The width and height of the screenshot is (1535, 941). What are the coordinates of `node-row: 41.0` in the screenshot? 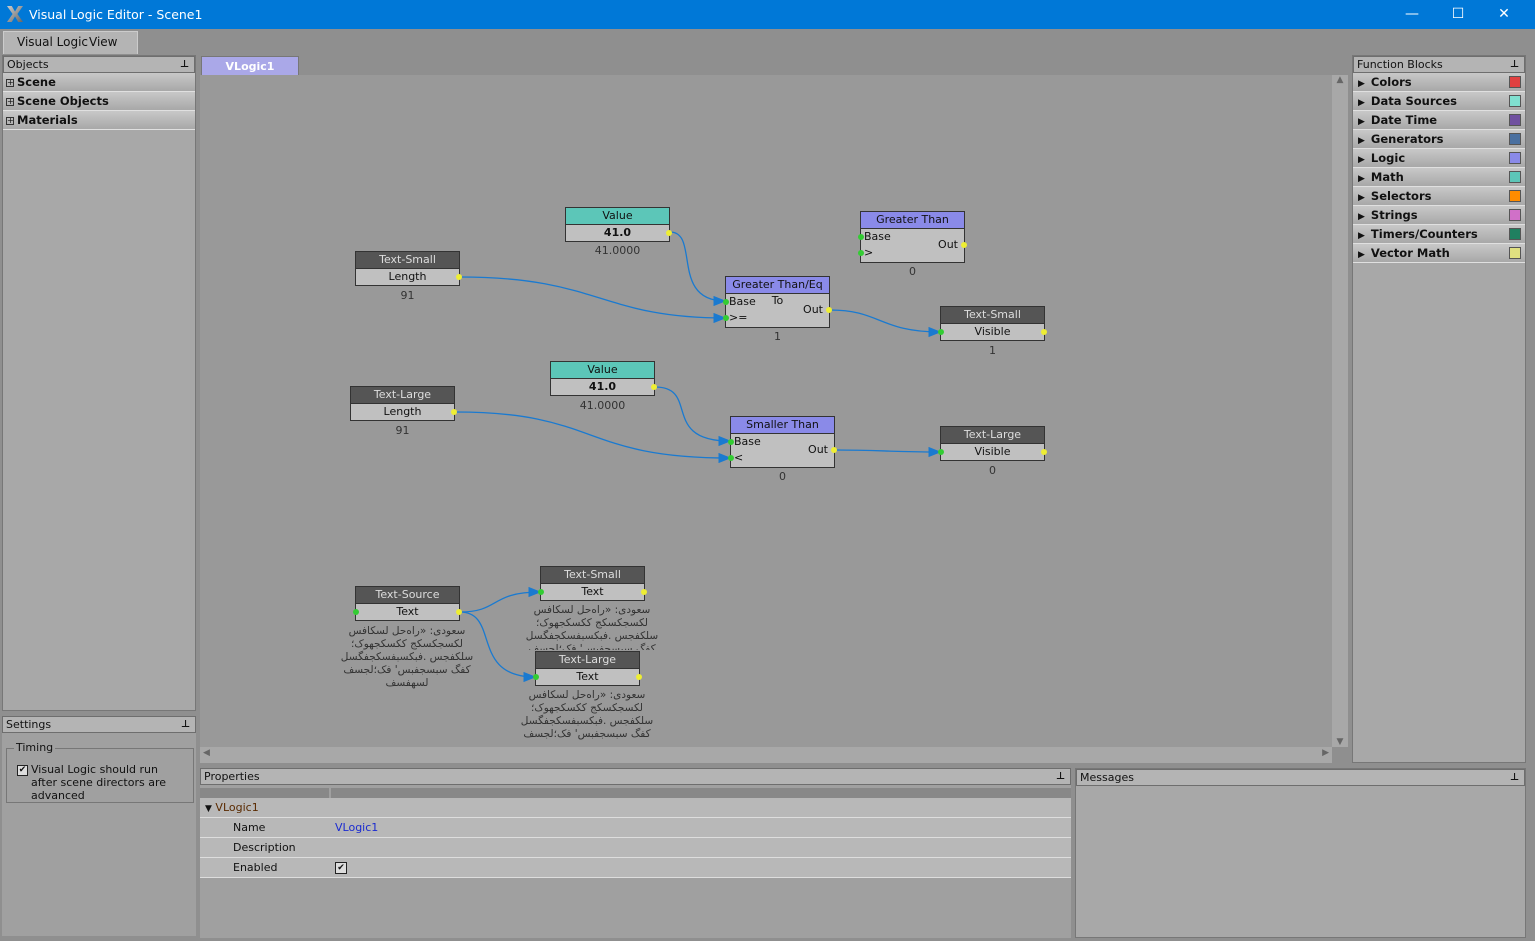 It's located at (617, 232).